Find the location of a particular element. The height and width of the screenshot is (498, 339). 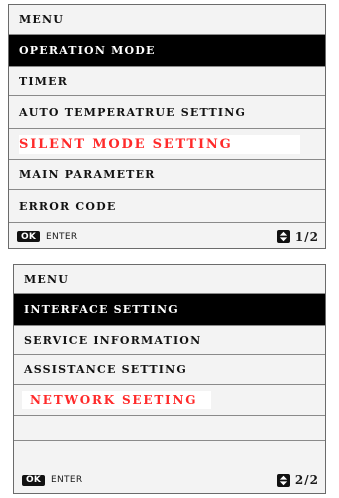

menu-item-service-information: SERVICE INFORMATION is located at coordinates (169, 340).